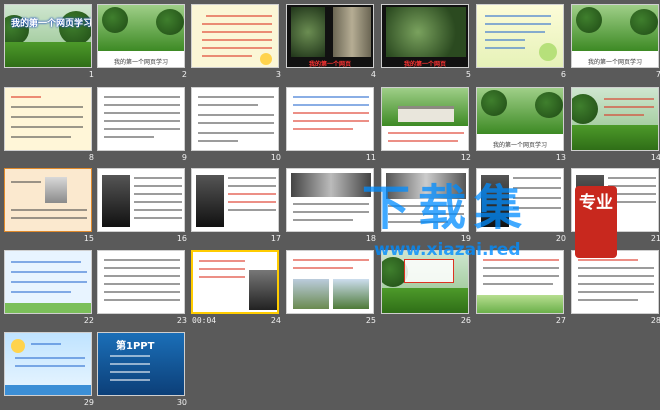  I want to click on slide-thumbnail: 我的第一个网页学习 7, so click(615, 43).